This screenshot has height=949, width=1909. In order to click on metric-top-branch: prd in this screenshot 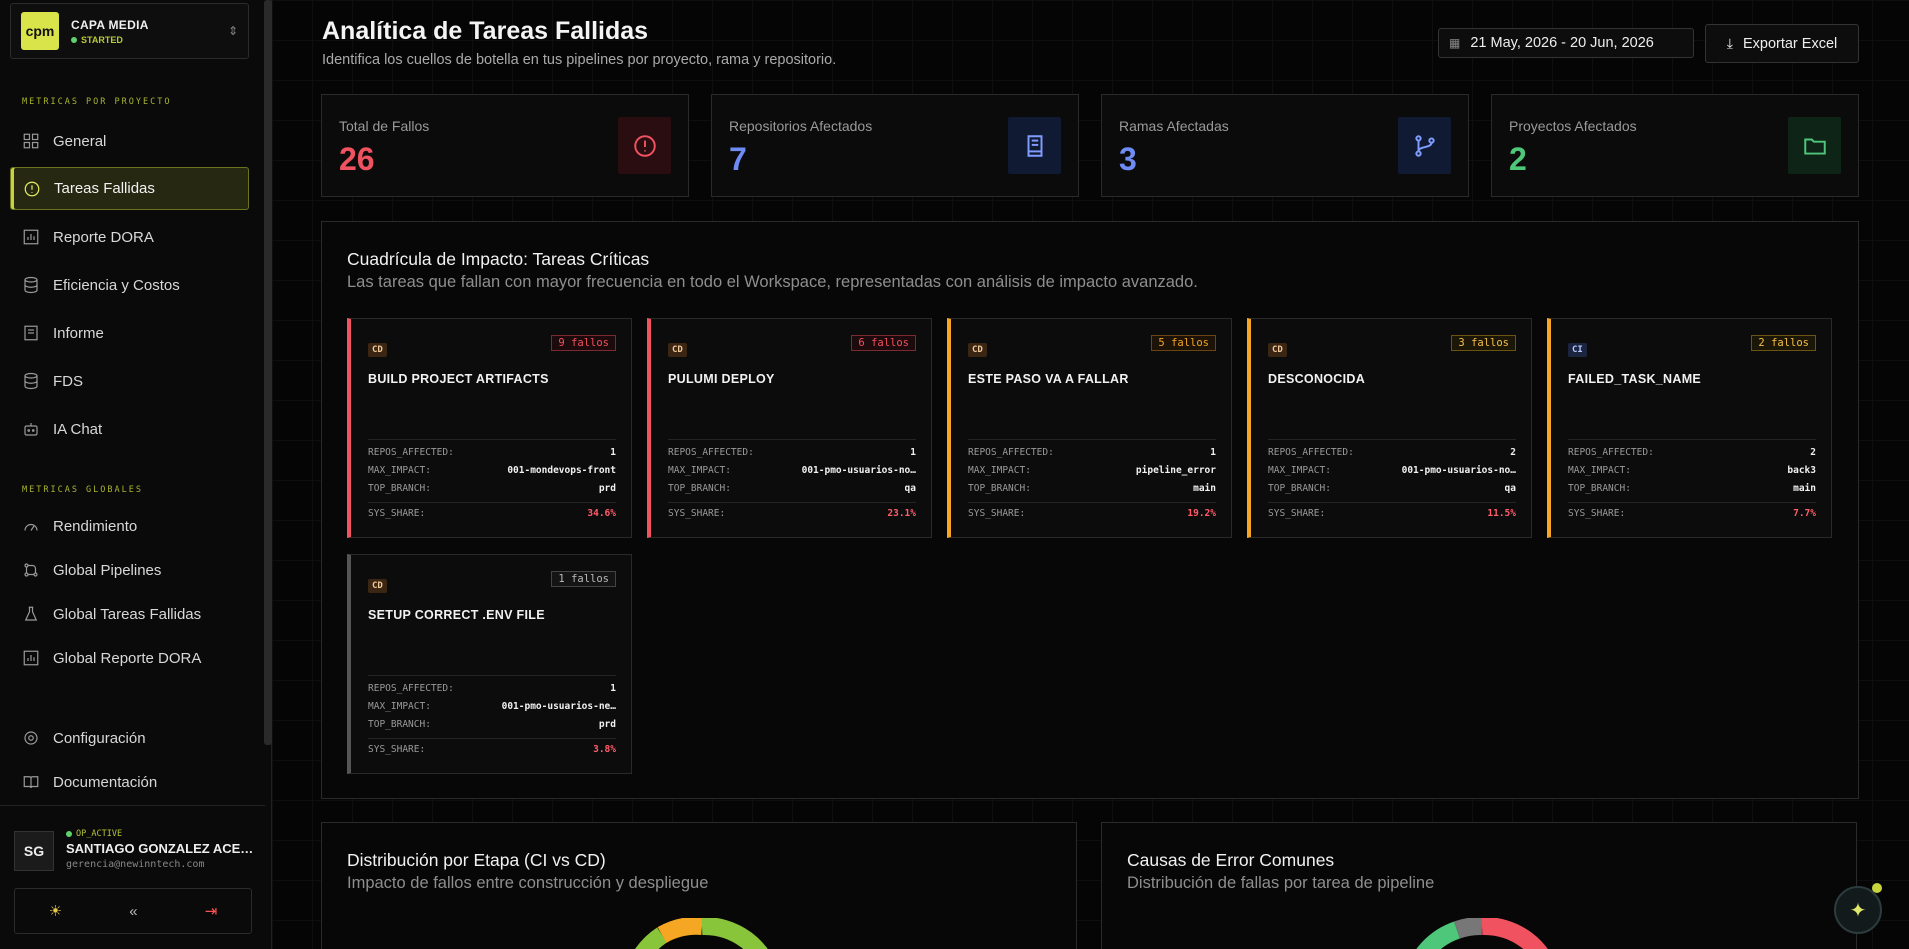, I will do `click(607, 488)`.